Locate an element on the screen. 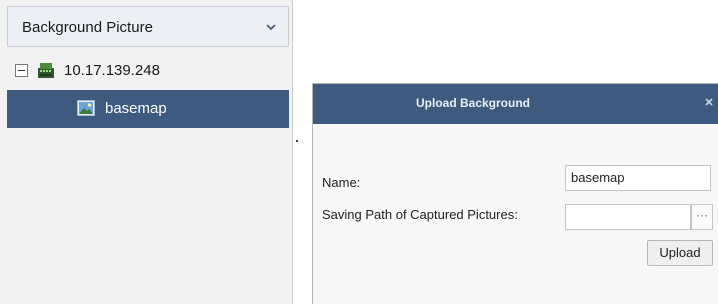 Image resolution: width=718 pixels, height=304 pixels. chevron-down-icon is located at coordinates (271, 27).